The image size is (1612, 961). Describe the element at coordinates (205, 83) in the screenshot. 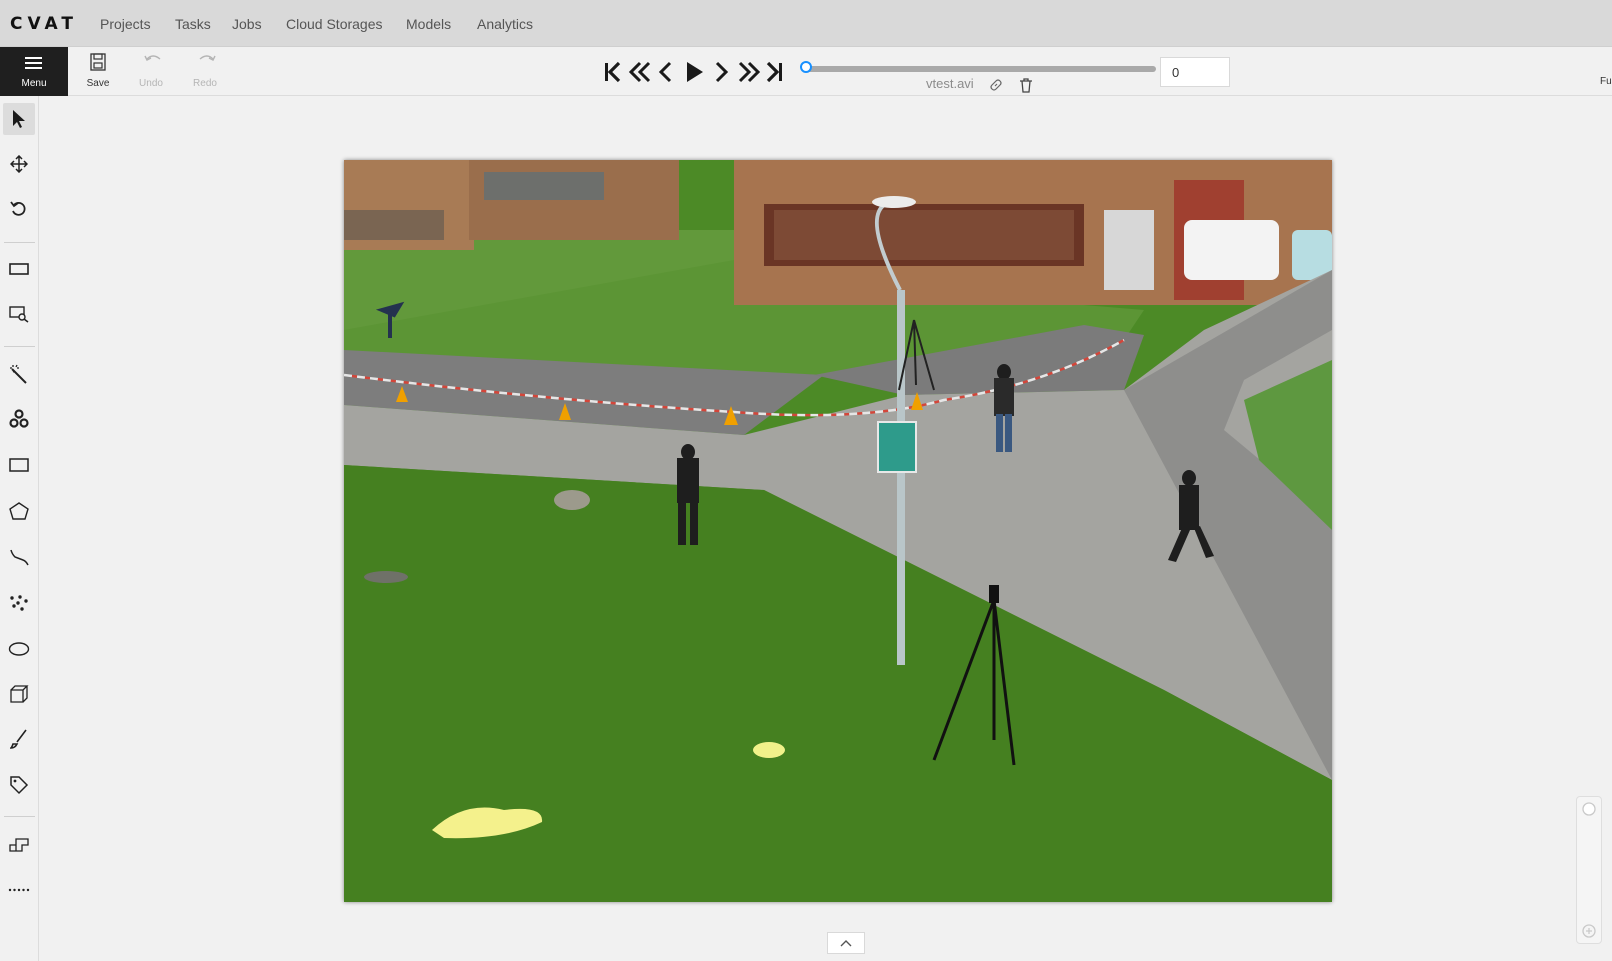

I see `redo-label: Redo` at that location.